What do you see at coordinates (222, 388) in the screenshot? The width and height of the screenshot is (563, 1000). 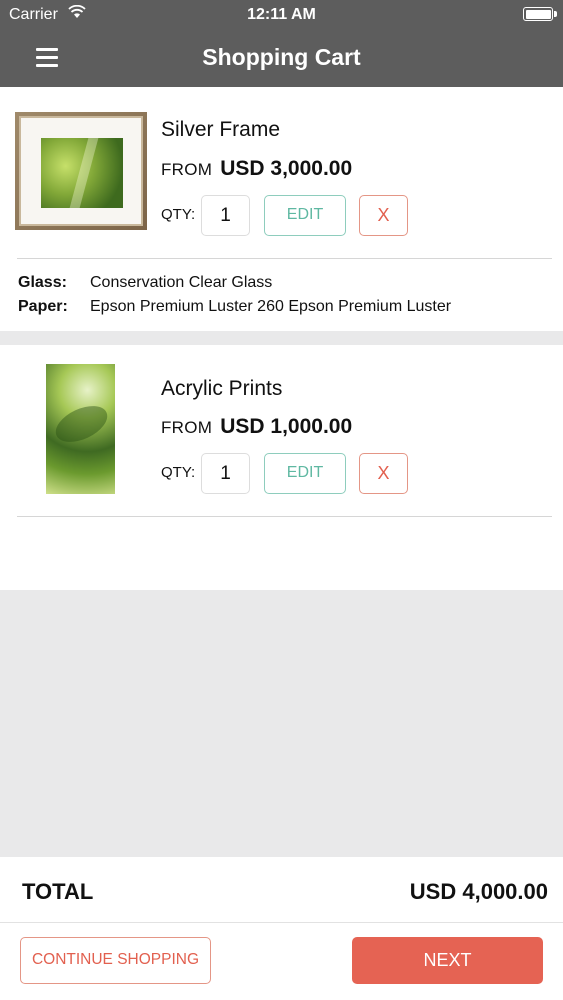 I see `product-name: Acrylic Prints` at bounding box center [222, 388].